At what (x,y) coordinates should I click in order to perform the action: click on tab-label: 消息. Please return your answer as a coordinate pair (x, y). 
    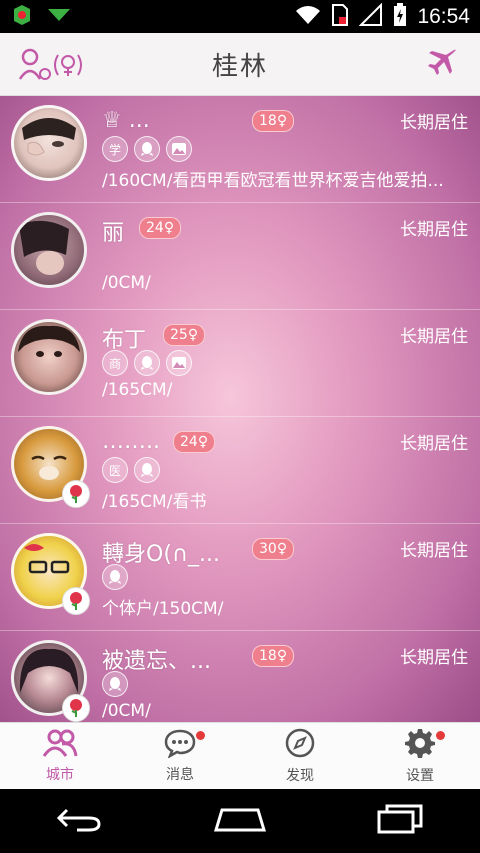
    Looking at the image, I should click on (180, 775).